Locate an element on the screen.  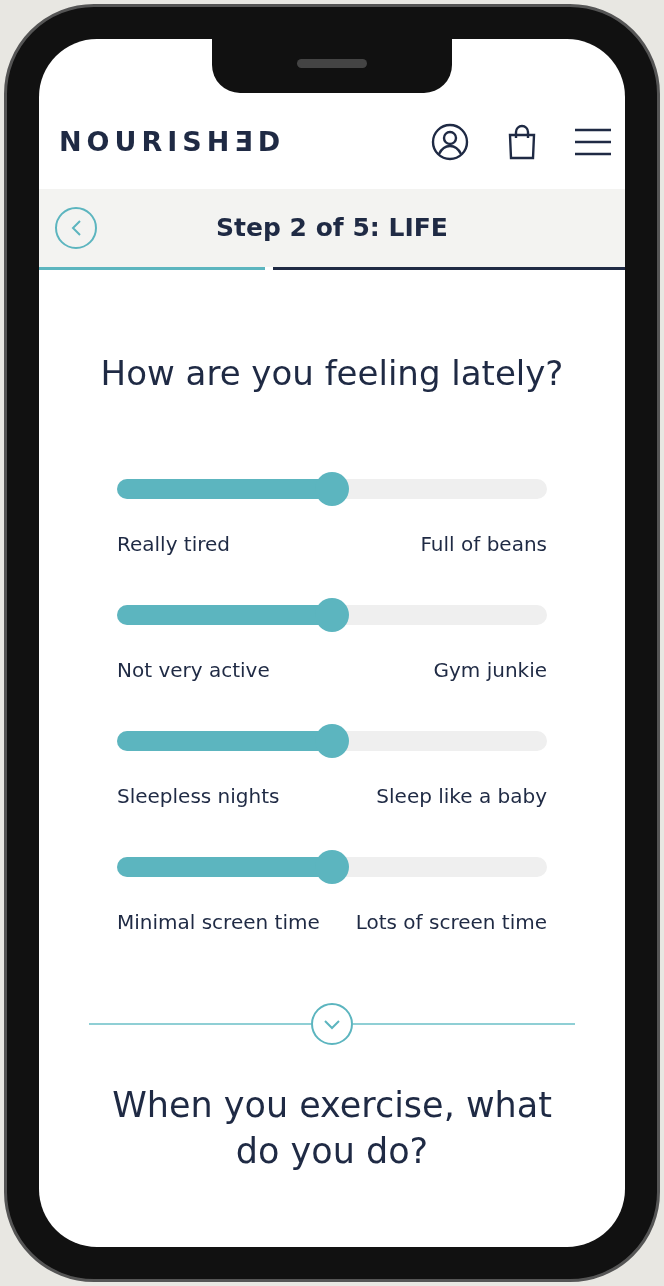
scroll-down-button is located at coordinates (332, 1024).